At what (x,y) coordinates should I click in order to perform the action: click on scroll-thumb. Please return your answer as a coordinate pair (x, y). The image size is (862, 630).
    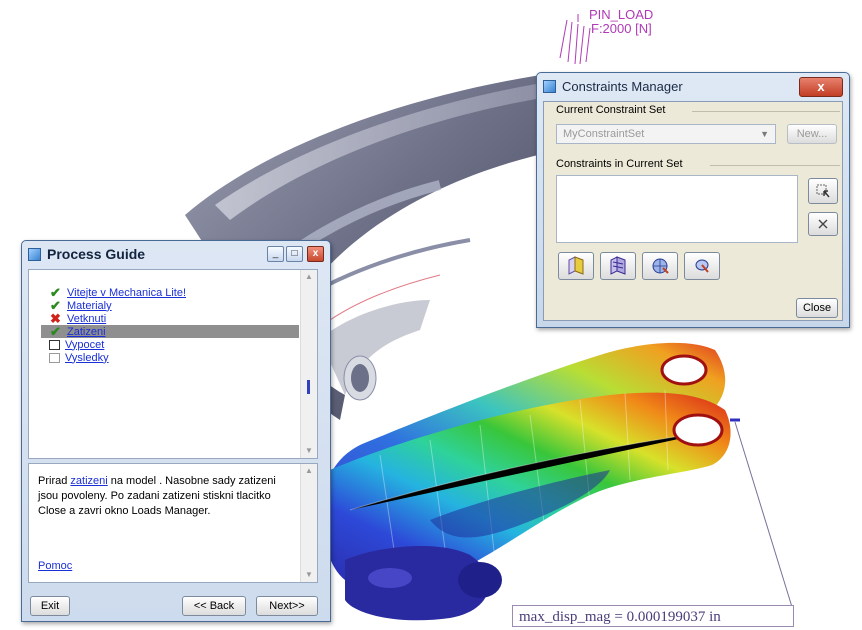
    Looking at the image, I should click on (308, 387).